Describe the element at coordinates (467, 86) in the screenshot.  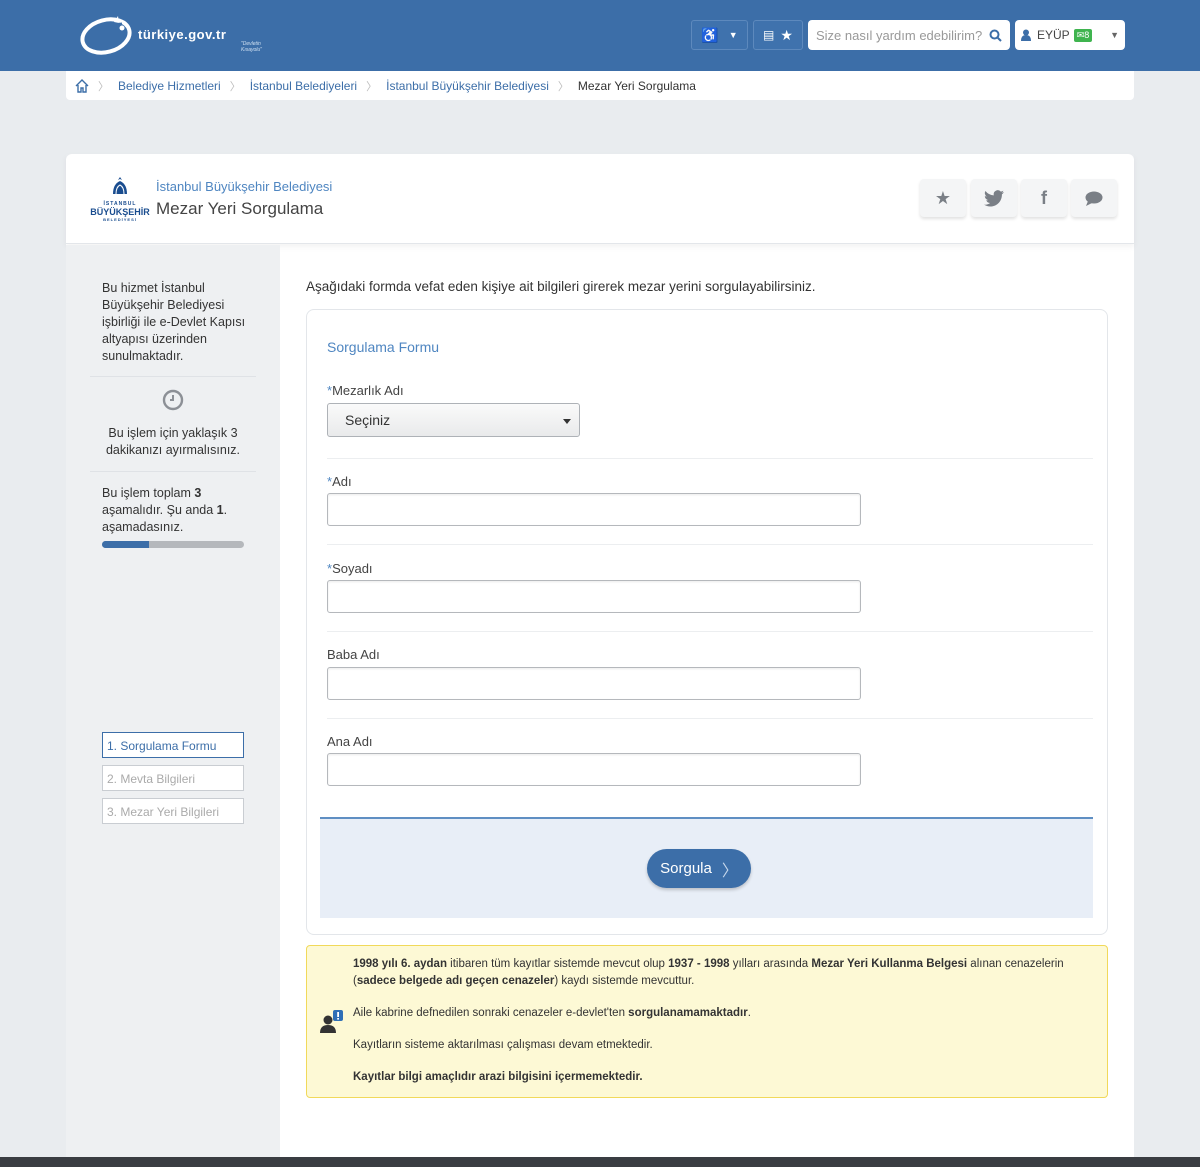
I see `breadcrumb-link: İstanbul Büyükşehir Belediyesi` at that location.